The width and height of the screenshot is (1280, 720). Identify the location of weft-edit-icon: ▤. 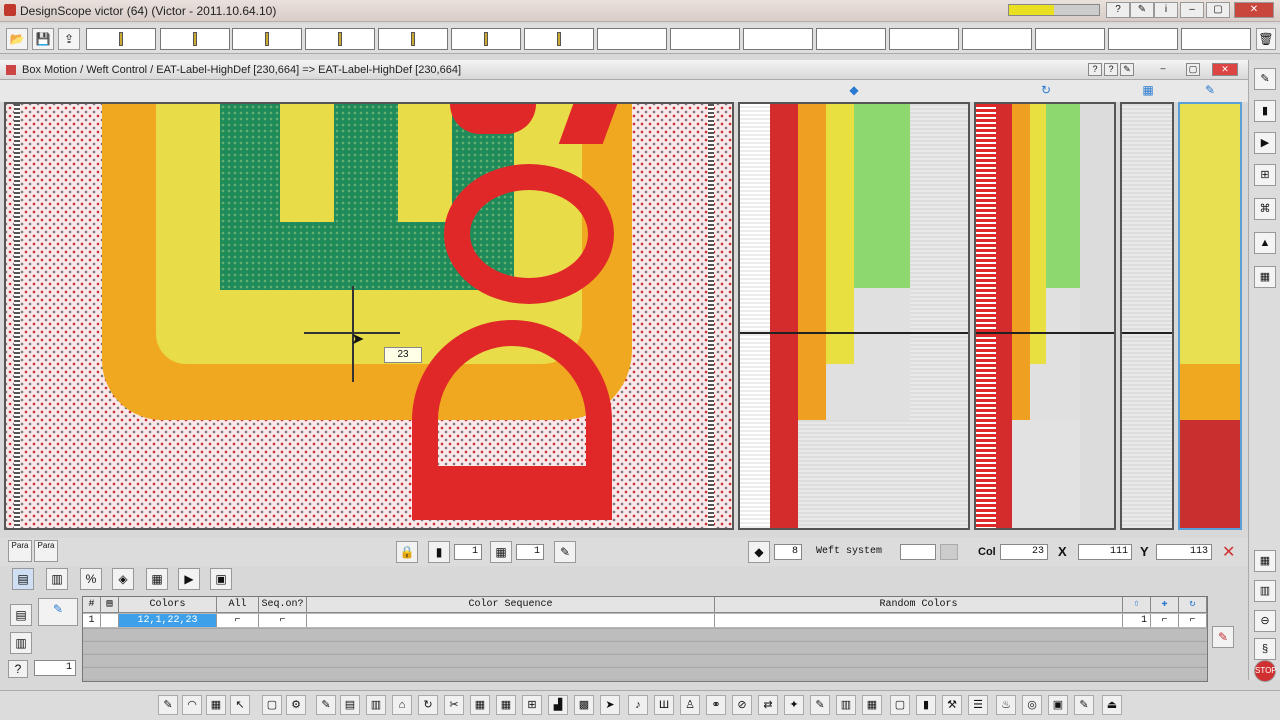
(21, 615).